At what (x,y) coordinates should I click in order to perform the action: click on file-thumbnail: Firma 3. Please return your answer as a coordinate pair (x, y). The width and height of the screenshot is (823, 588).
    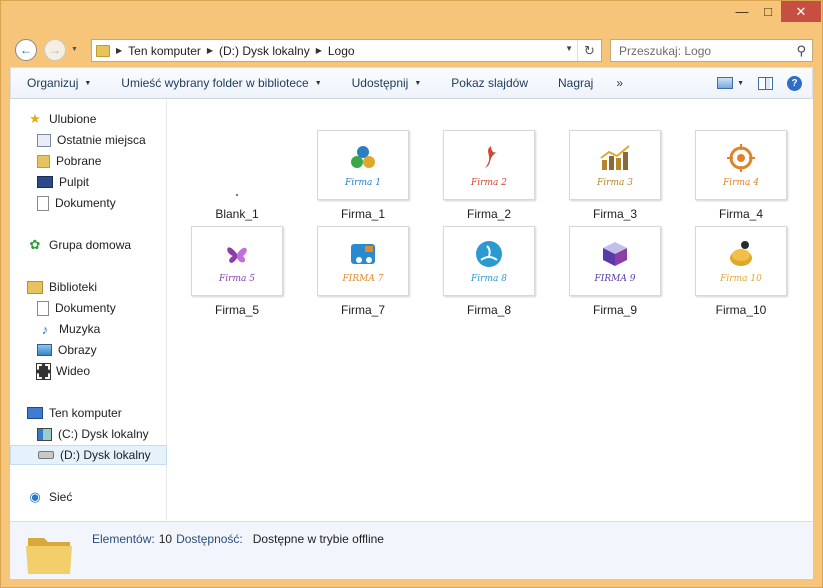
    Looking at the image, I should click on (615, 165).